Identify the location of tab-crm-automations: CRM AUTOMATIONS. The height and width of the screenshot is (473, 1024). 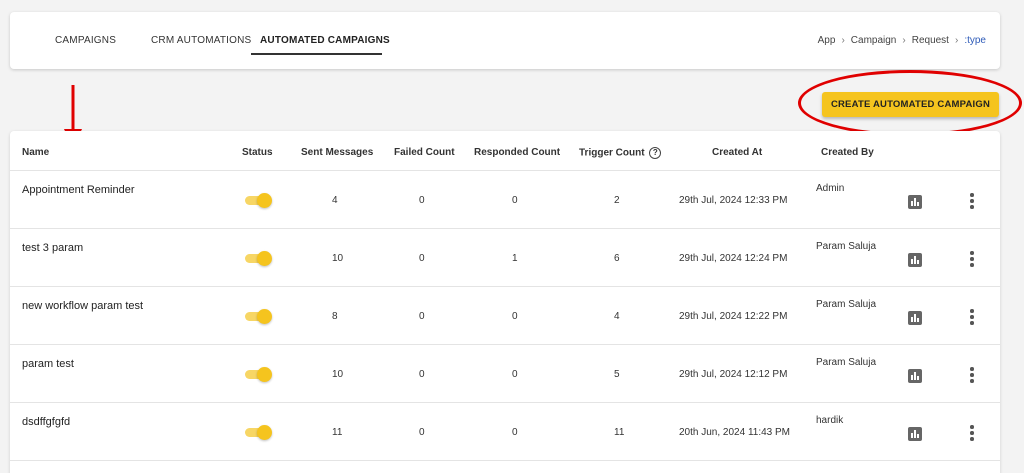
(201, 40).